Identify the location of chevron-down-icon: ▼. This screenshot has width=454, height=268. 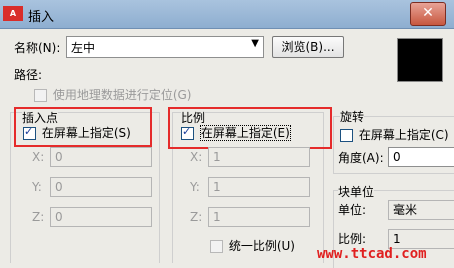
(255, 43).